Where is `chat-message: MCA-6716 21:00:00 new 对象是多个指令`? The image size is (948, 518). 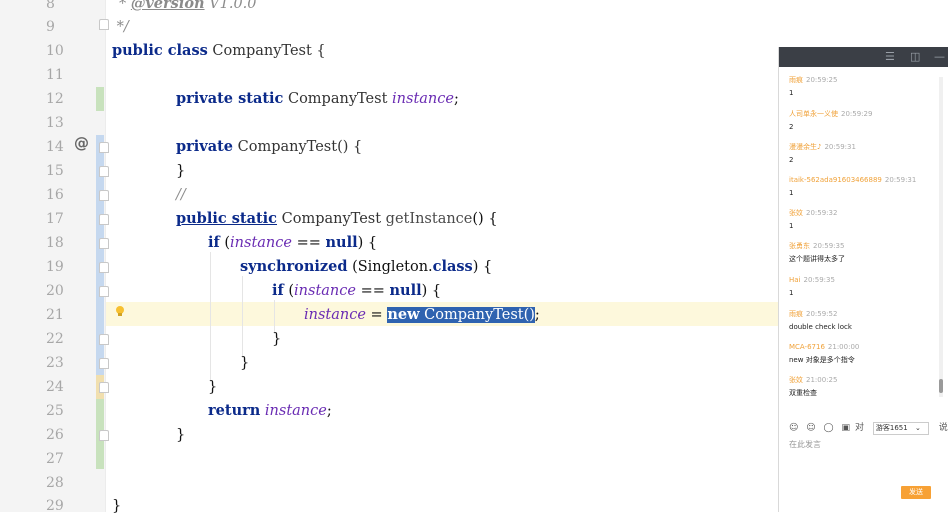
chat-message: MCA-6716 21:00:00 new 对象是多个指令 is located at coordinates (824, 353).